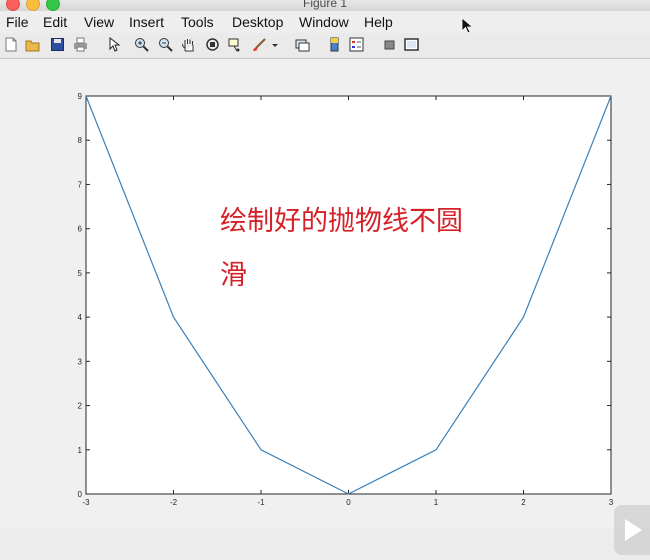 This screenshot has height=560, width=650. What do you see at coordinates (80, 140) in the screenshot?
I see `y-tick-label: 8` at bounding box center [80, 140].